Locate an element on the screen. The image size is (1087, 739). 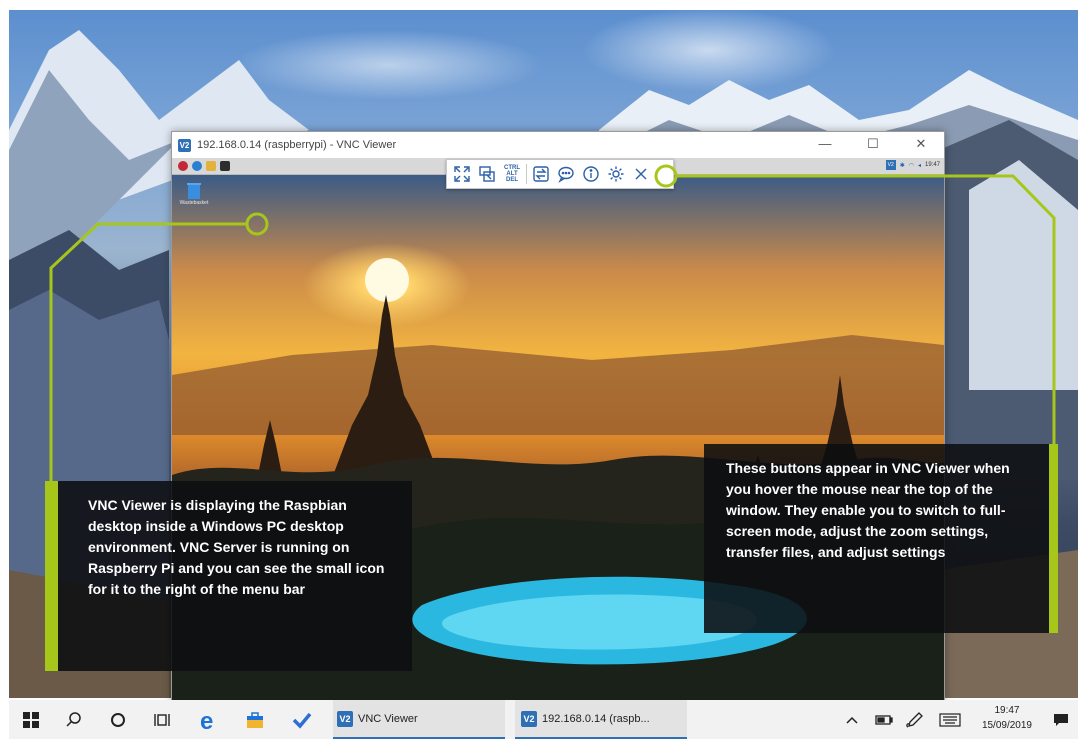
edge-button: e is located at coordinates (210, 719).